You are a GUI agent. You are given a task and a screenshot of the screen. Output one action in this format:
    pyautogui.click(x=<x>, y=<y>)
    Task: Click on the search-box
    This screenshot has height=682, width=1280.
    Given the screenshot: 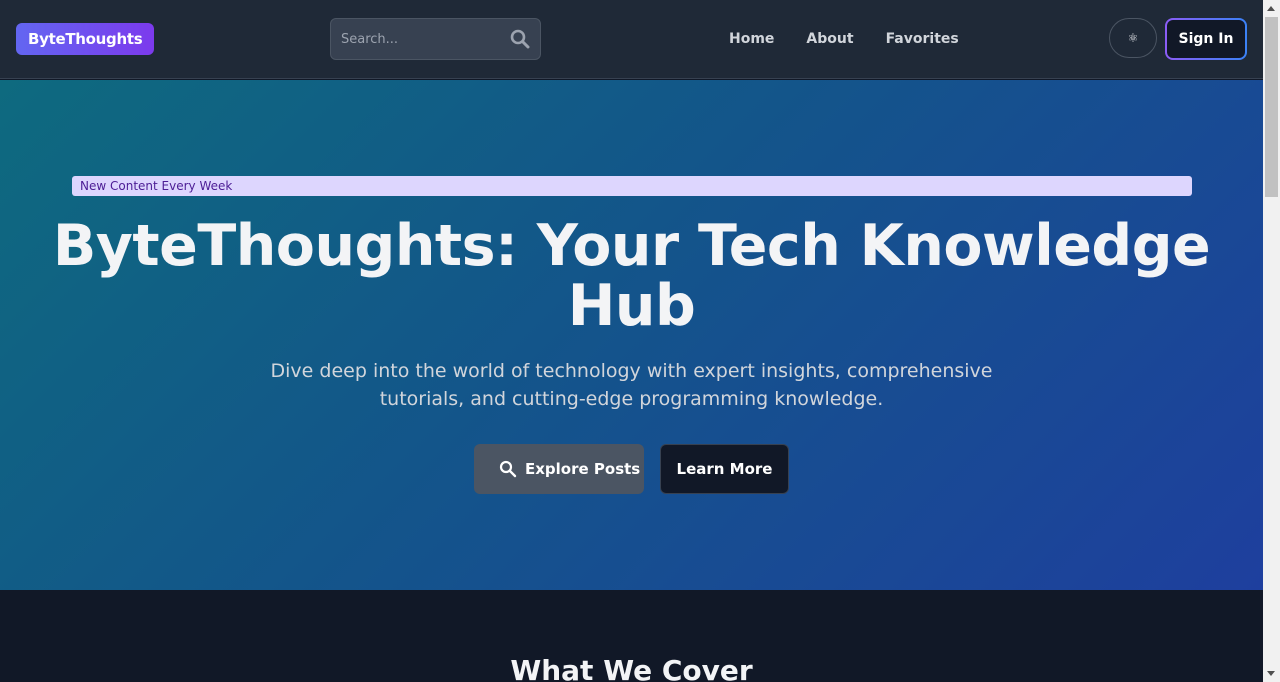 What is the action you would take?
    pyautogui.click(x=435, y=39)
    